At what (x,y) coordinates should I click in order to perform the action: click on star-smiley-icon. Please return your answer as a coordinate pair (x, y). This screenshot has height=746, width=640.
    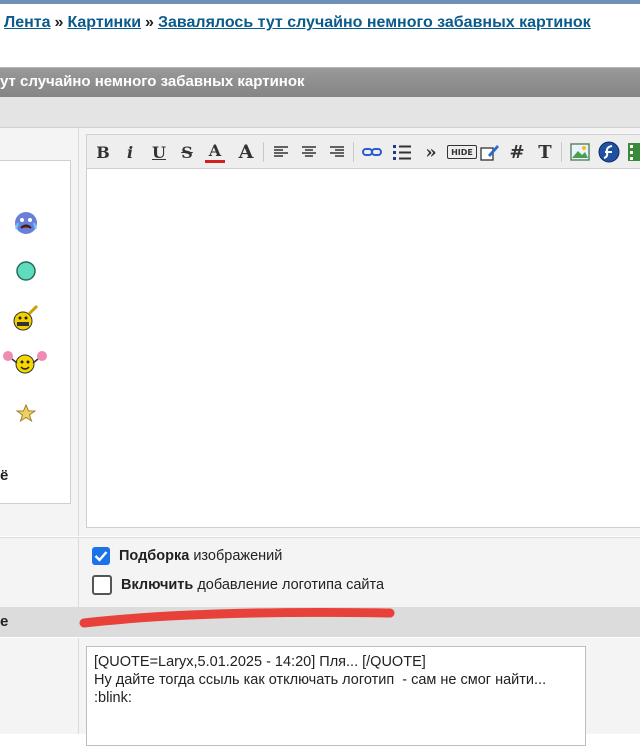
    Looking at the image, I should click on (26, 413).